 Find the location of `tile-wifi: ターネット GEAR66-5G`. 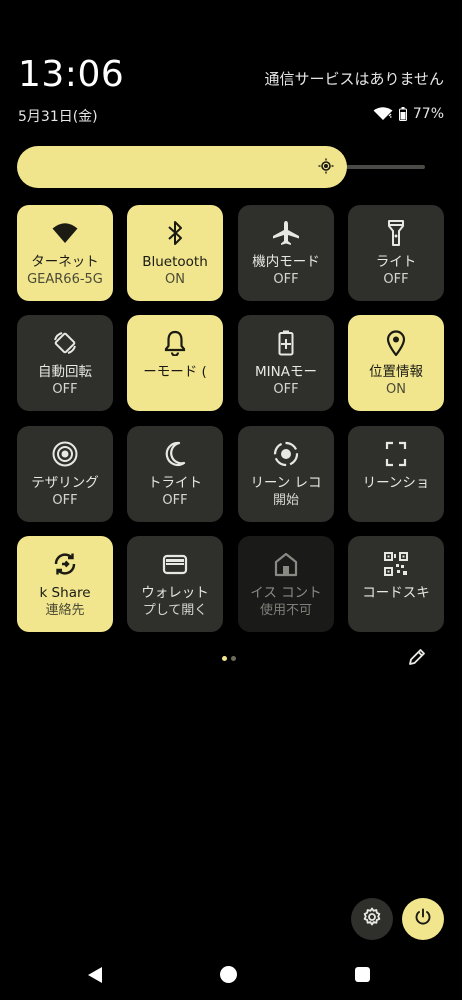

tile-wifi: ターネット GEAR66-5G is located at coordinates (65, 253).